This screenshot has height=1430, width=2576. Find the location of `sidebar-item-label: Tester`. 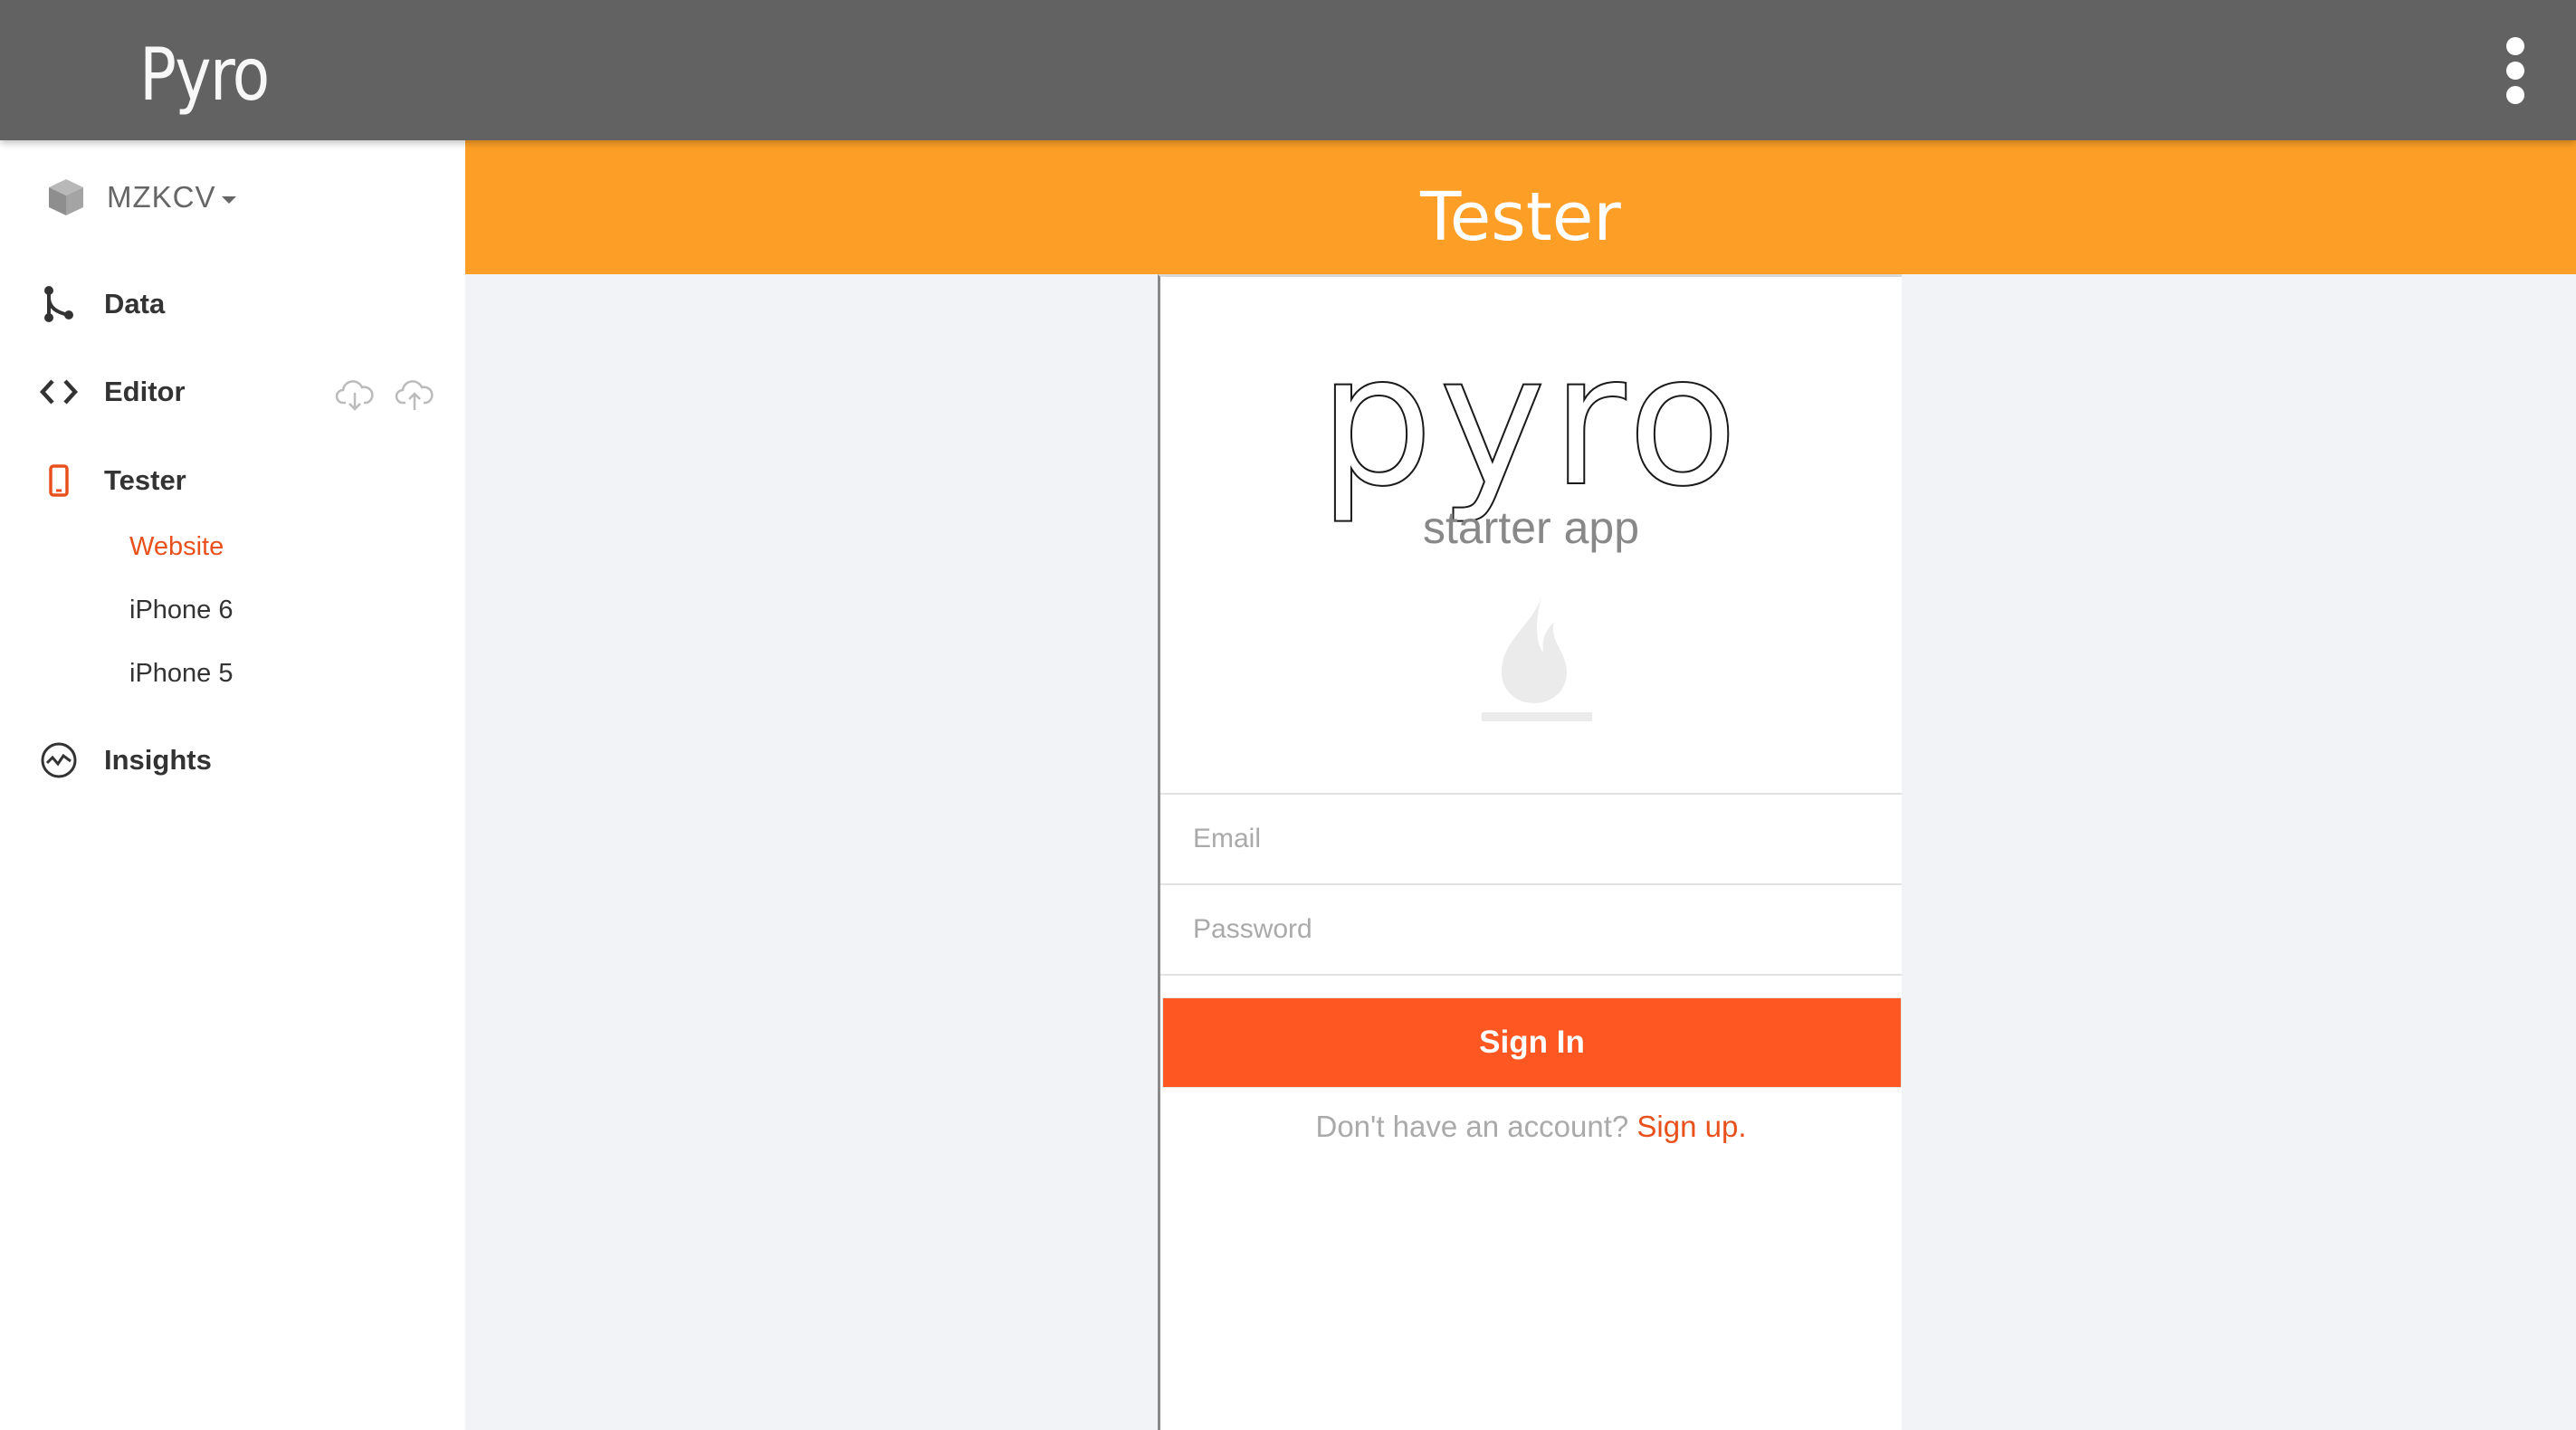

sidebar-item-label: Tester is located at coordinates (145, 480).